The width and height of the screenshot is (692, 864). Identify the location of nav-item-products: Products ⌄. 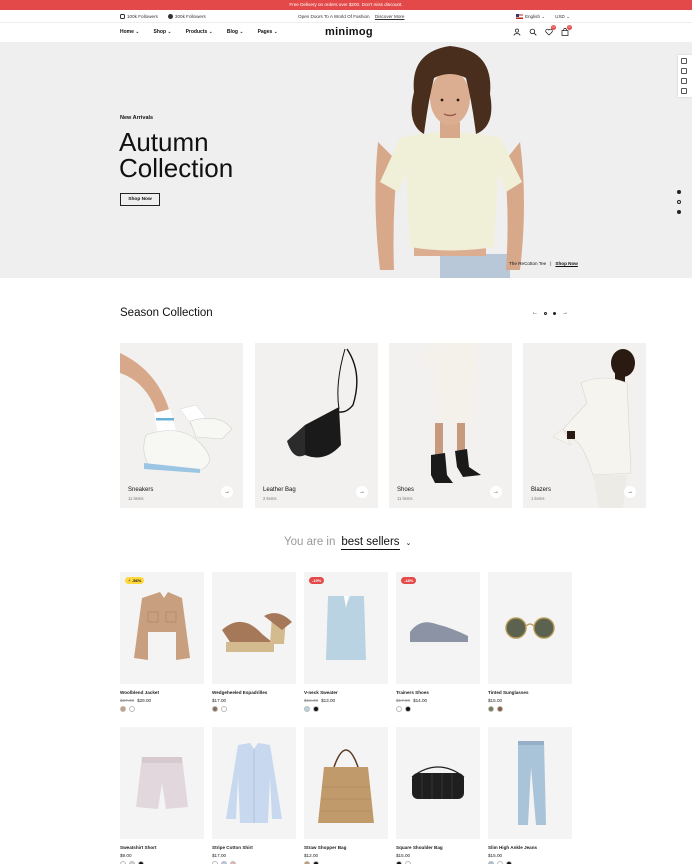
(199, 32).